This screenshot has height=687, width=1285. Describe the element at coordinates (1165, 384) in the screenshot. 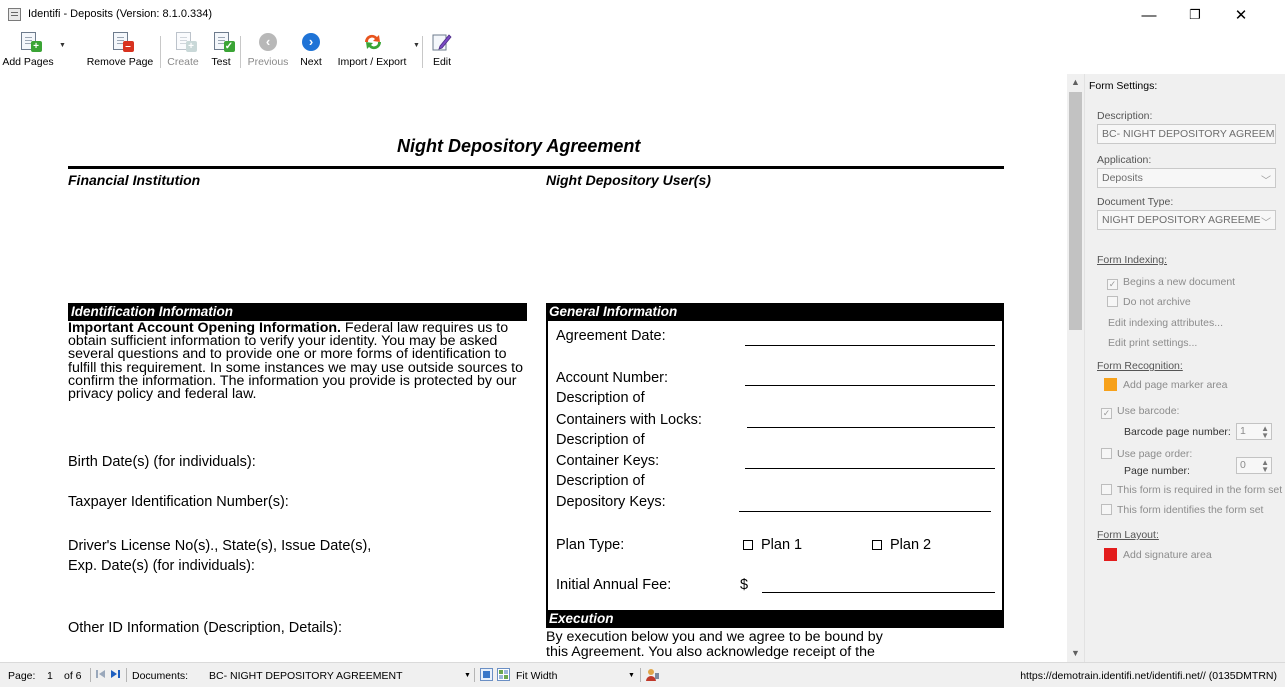

I see `add-page-marker-button: Add page marker area` at that location.